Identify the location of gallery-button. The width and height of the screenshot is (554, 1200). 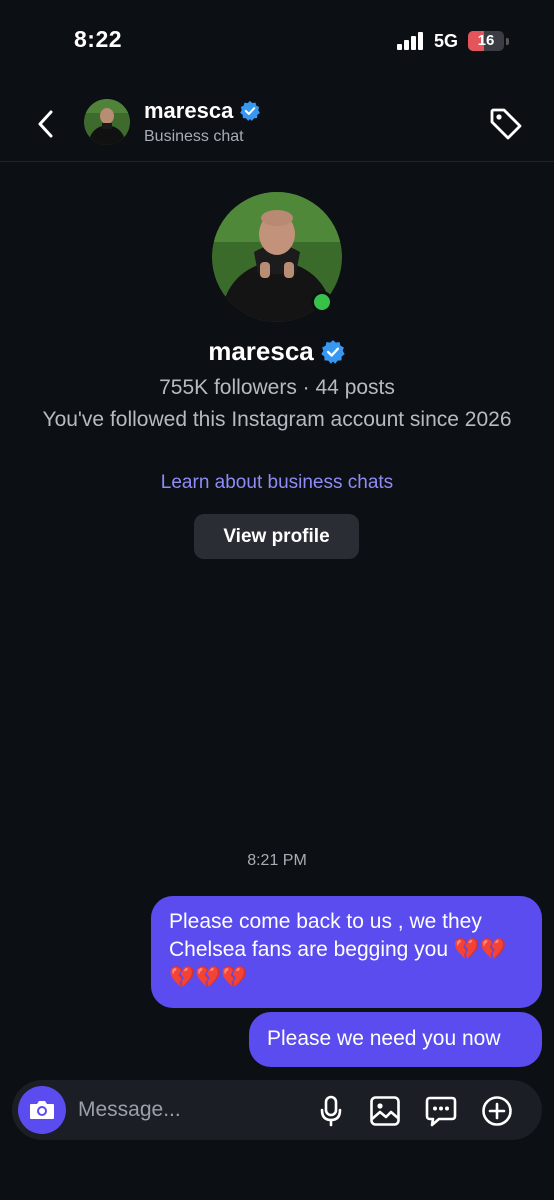
(385, 1111).